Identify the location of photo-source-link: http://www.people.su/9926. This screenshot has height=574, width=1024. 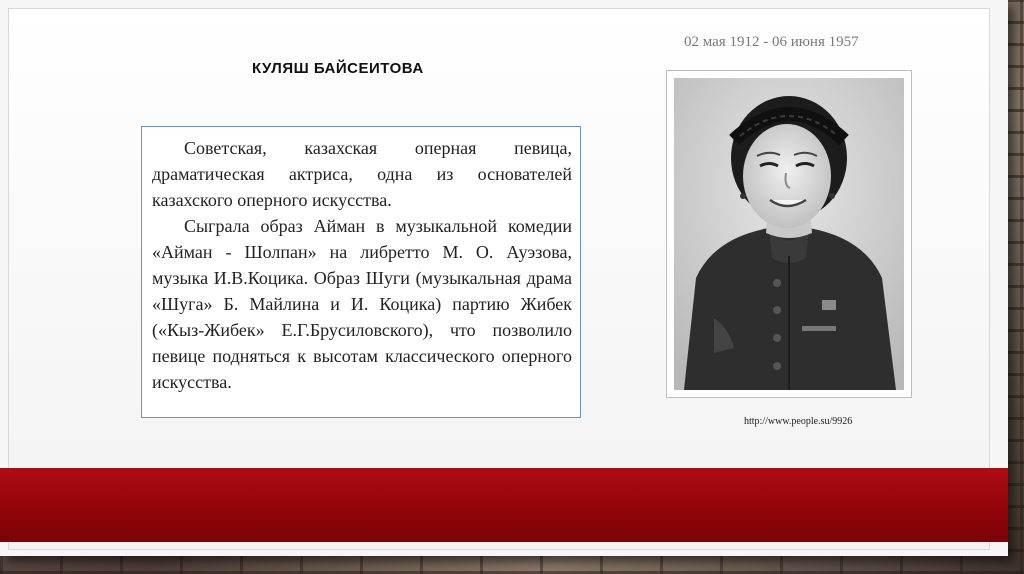
(798, 421).